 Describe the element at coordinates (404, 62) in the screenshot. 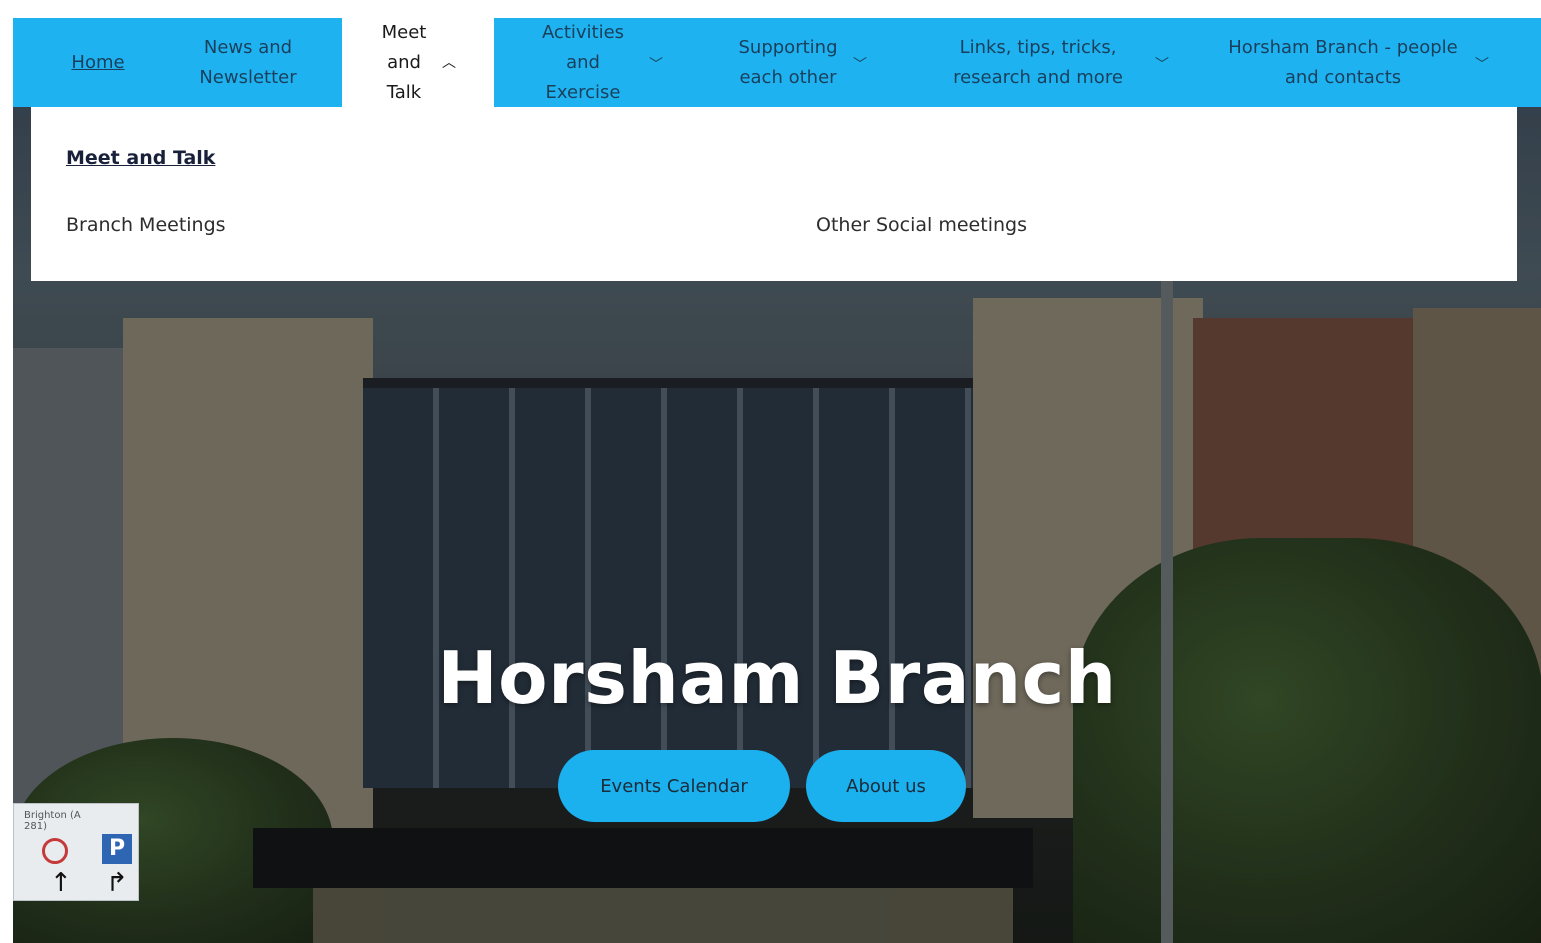

I see `nav-item-label: Meet and Talk` at that location.